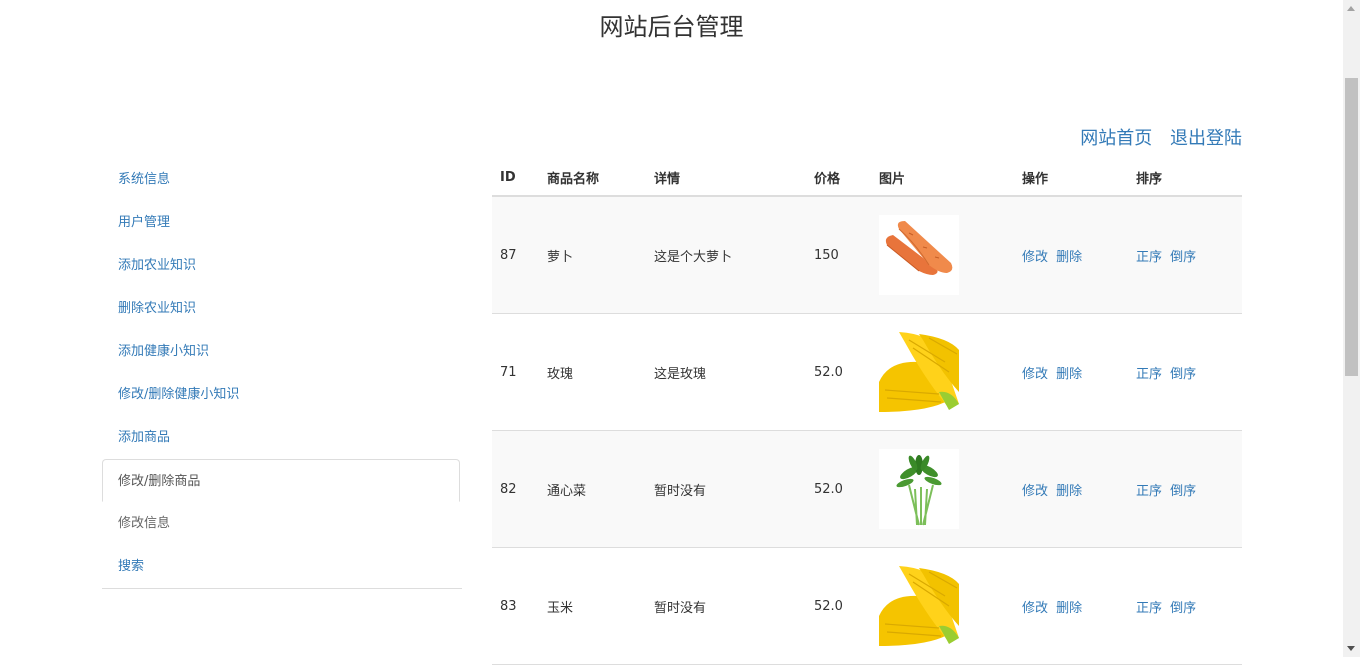  What do you see at coordinates (281, 480) in the screenshot?
I see `sidebar-item-edit-product: 修改/删除商品` at bounding box center [281, 480].